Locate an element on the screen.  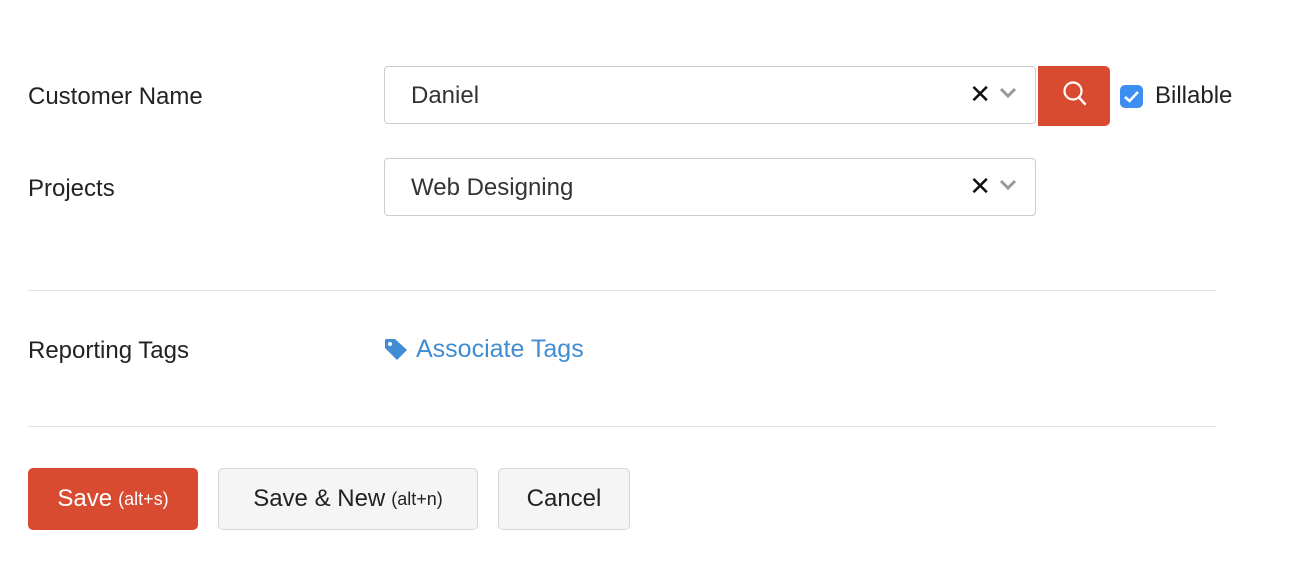
cancel-button: Cancel is located at coordinates (564, 499).